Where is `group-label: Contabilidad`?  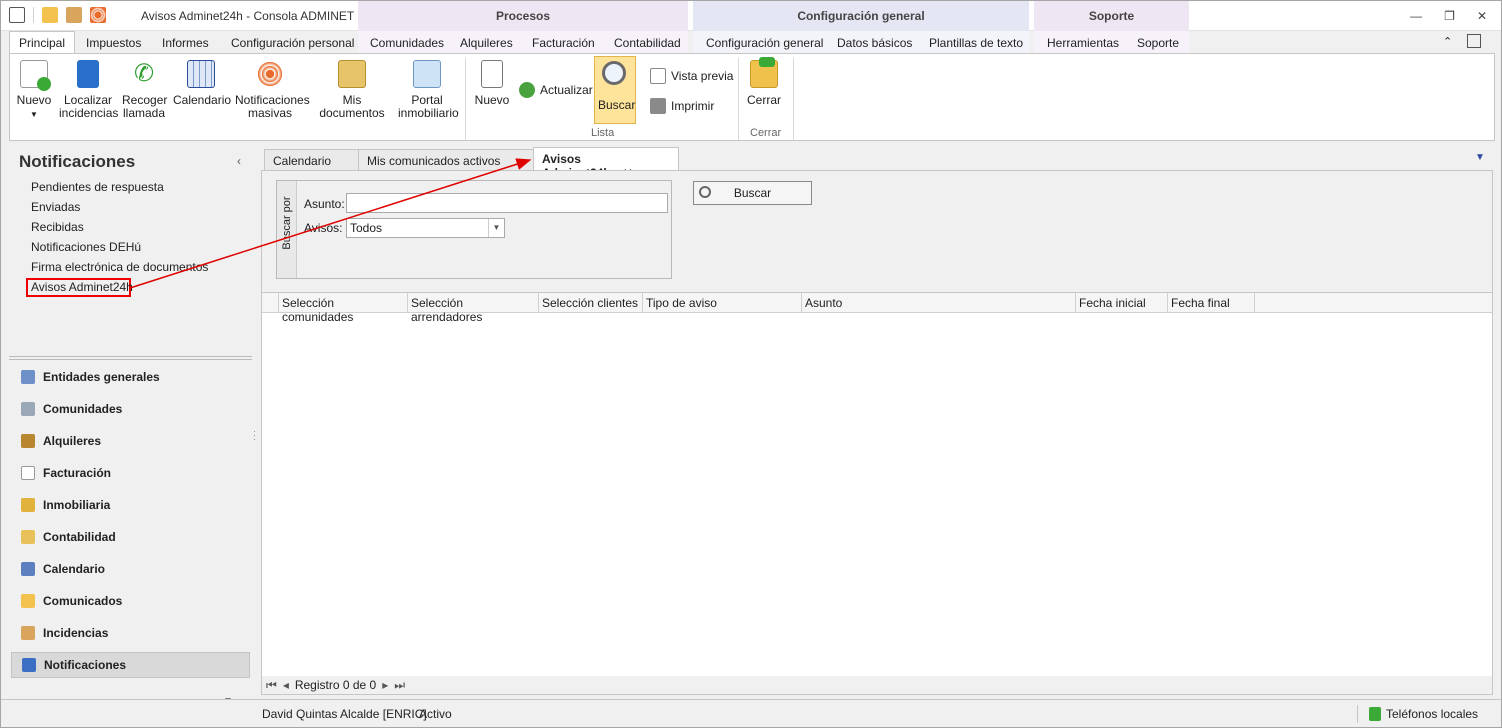
group-label: Contabilidad is located at coordinates (79, 537).